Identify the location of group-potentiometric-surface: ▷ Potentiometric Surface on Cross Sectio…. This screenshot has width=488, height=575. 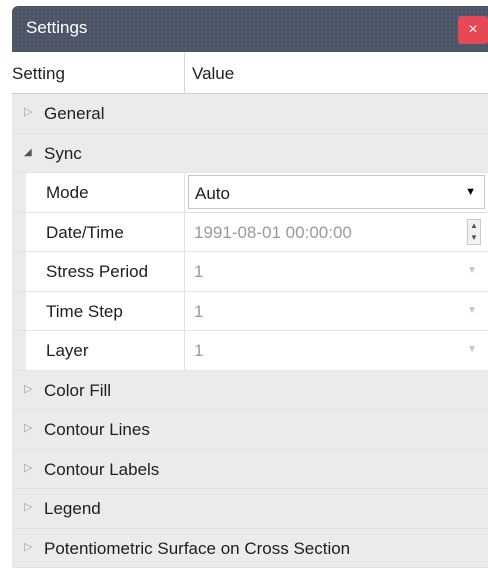
(250, 548).